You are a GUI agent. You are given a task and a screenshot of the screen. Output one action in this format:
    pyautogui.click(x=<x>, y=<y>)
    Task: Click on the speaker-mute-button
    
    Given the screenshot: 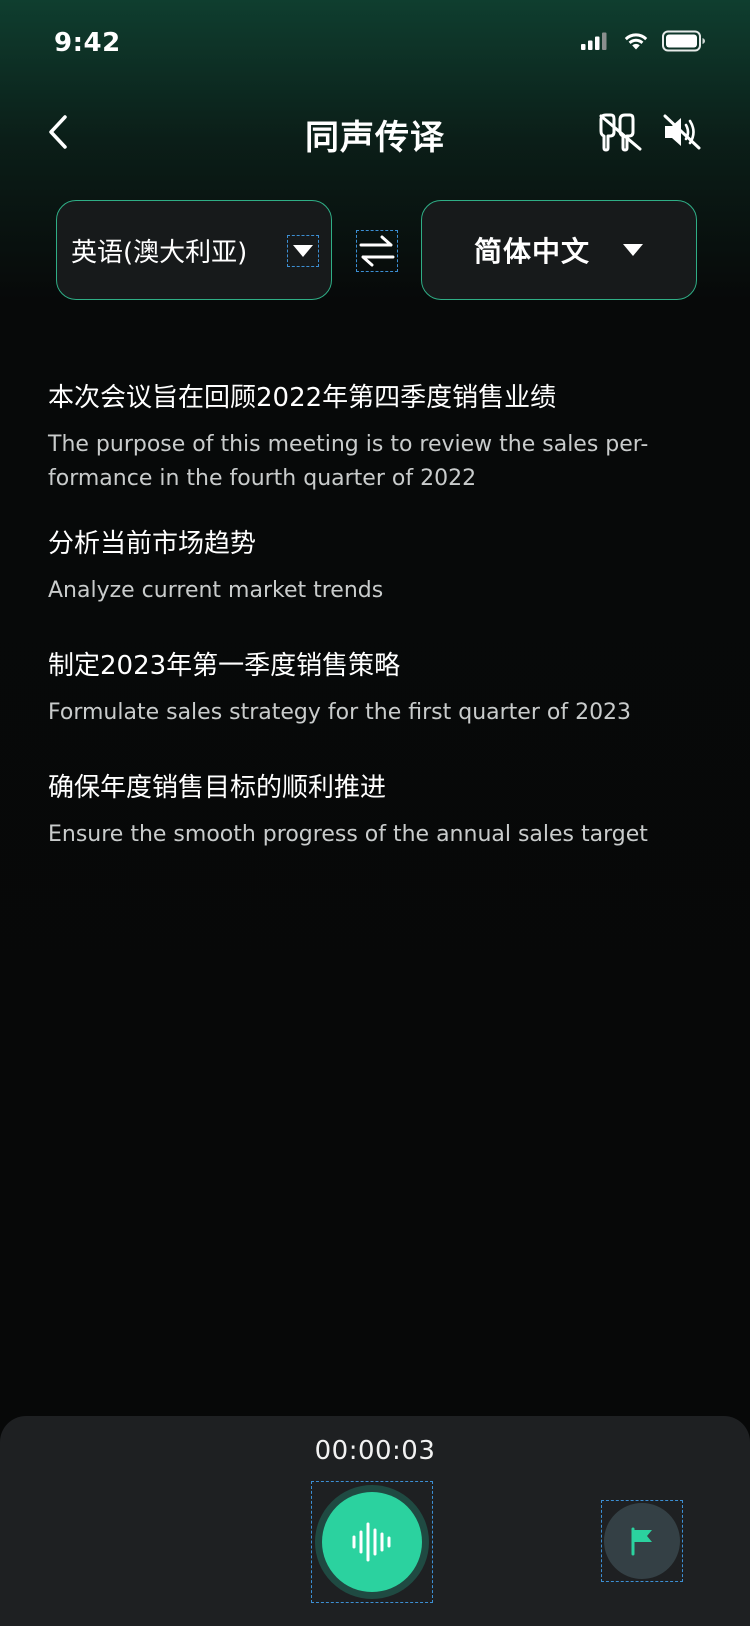 What is the action you would take?
    pyautogui.click(x=682, y=132)
    